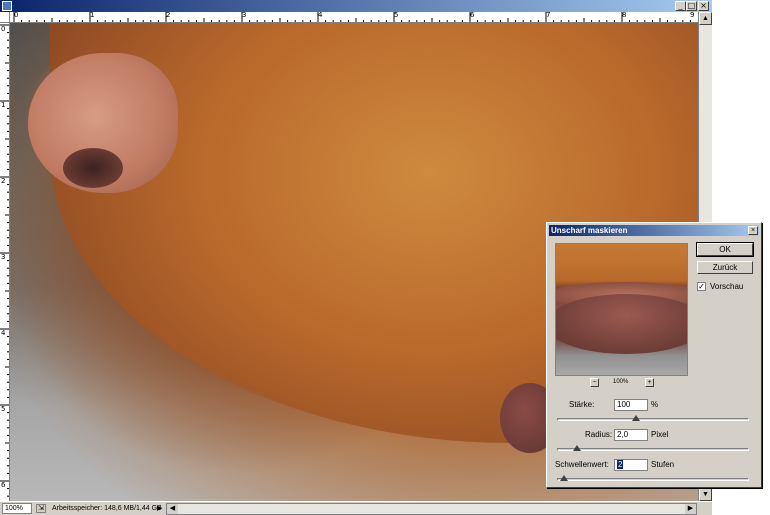 The image size is (770, 515). I want to click on threshold-slider-thumb, so click(564, 478).